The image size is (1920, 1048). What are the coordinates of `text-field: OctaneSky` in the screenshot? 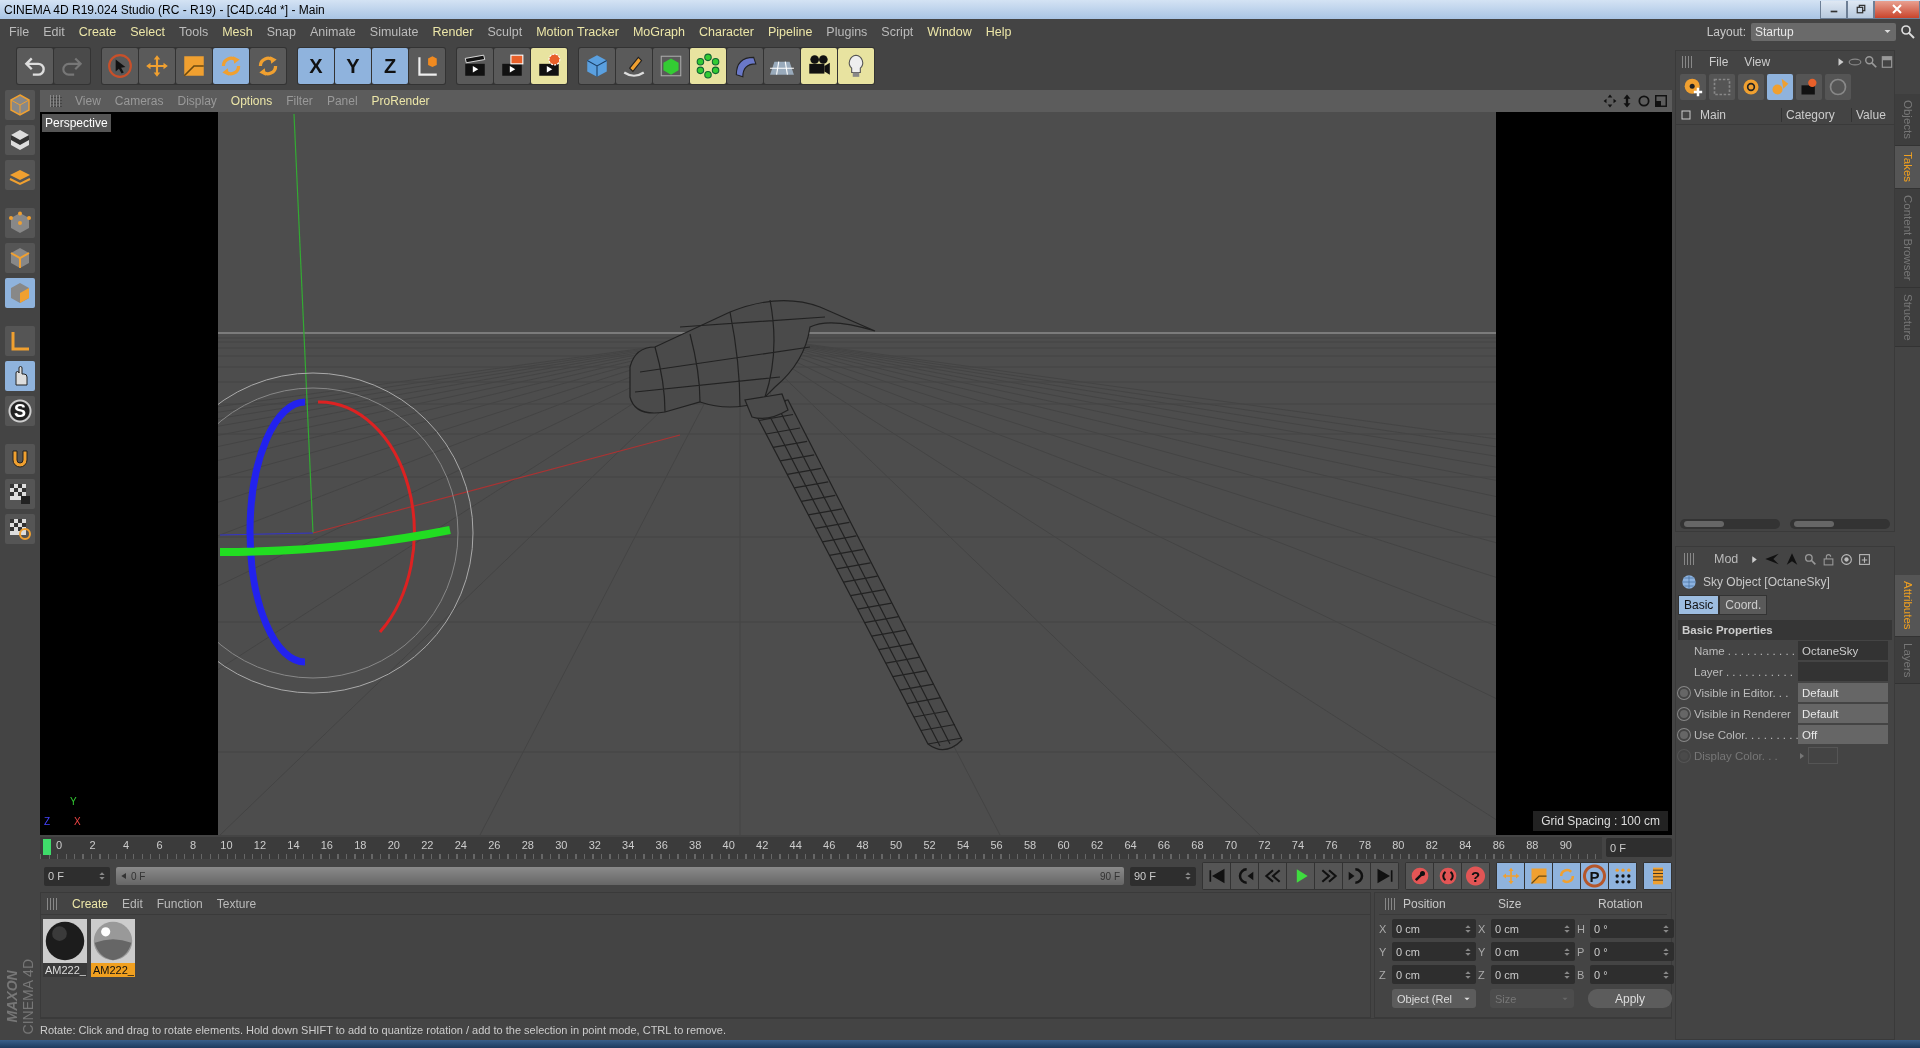 It's located at (1843, 650).